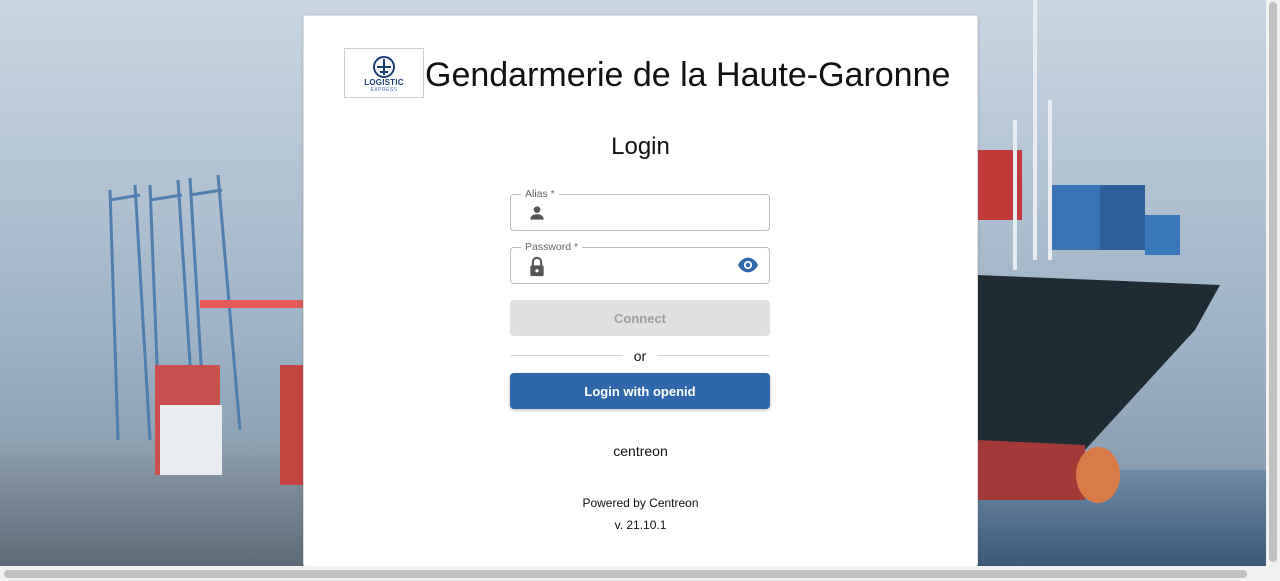 The image size is (1280, 581). I want to click on alias-label: Alias *, so click(540, 194).